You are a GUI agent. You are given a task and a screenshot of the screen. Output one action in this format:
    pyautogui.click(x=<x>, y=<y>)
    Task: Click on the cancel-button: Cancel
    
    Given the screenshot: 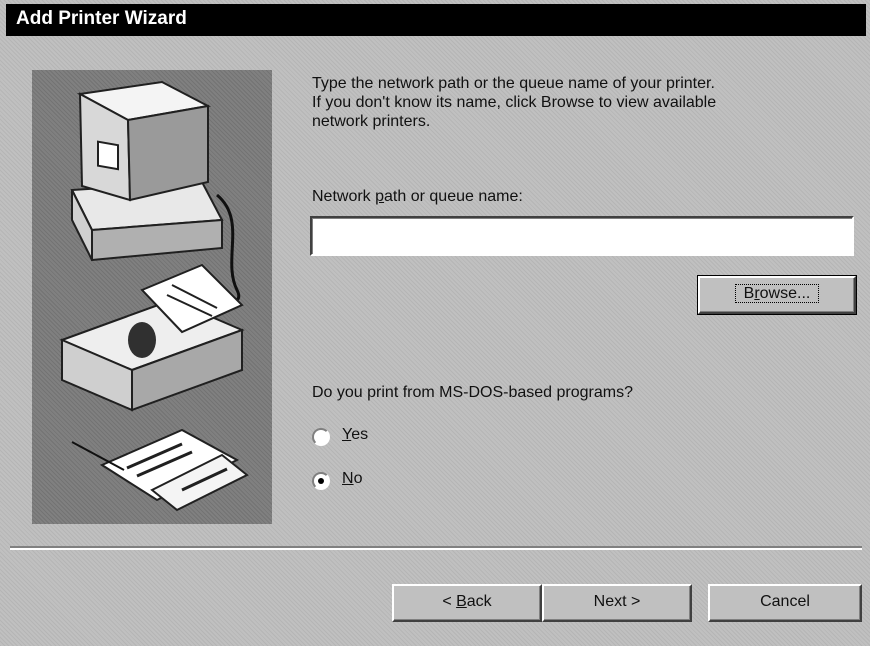 What is the action you would take?
    pyautogui.click(x=785, y=603)
    